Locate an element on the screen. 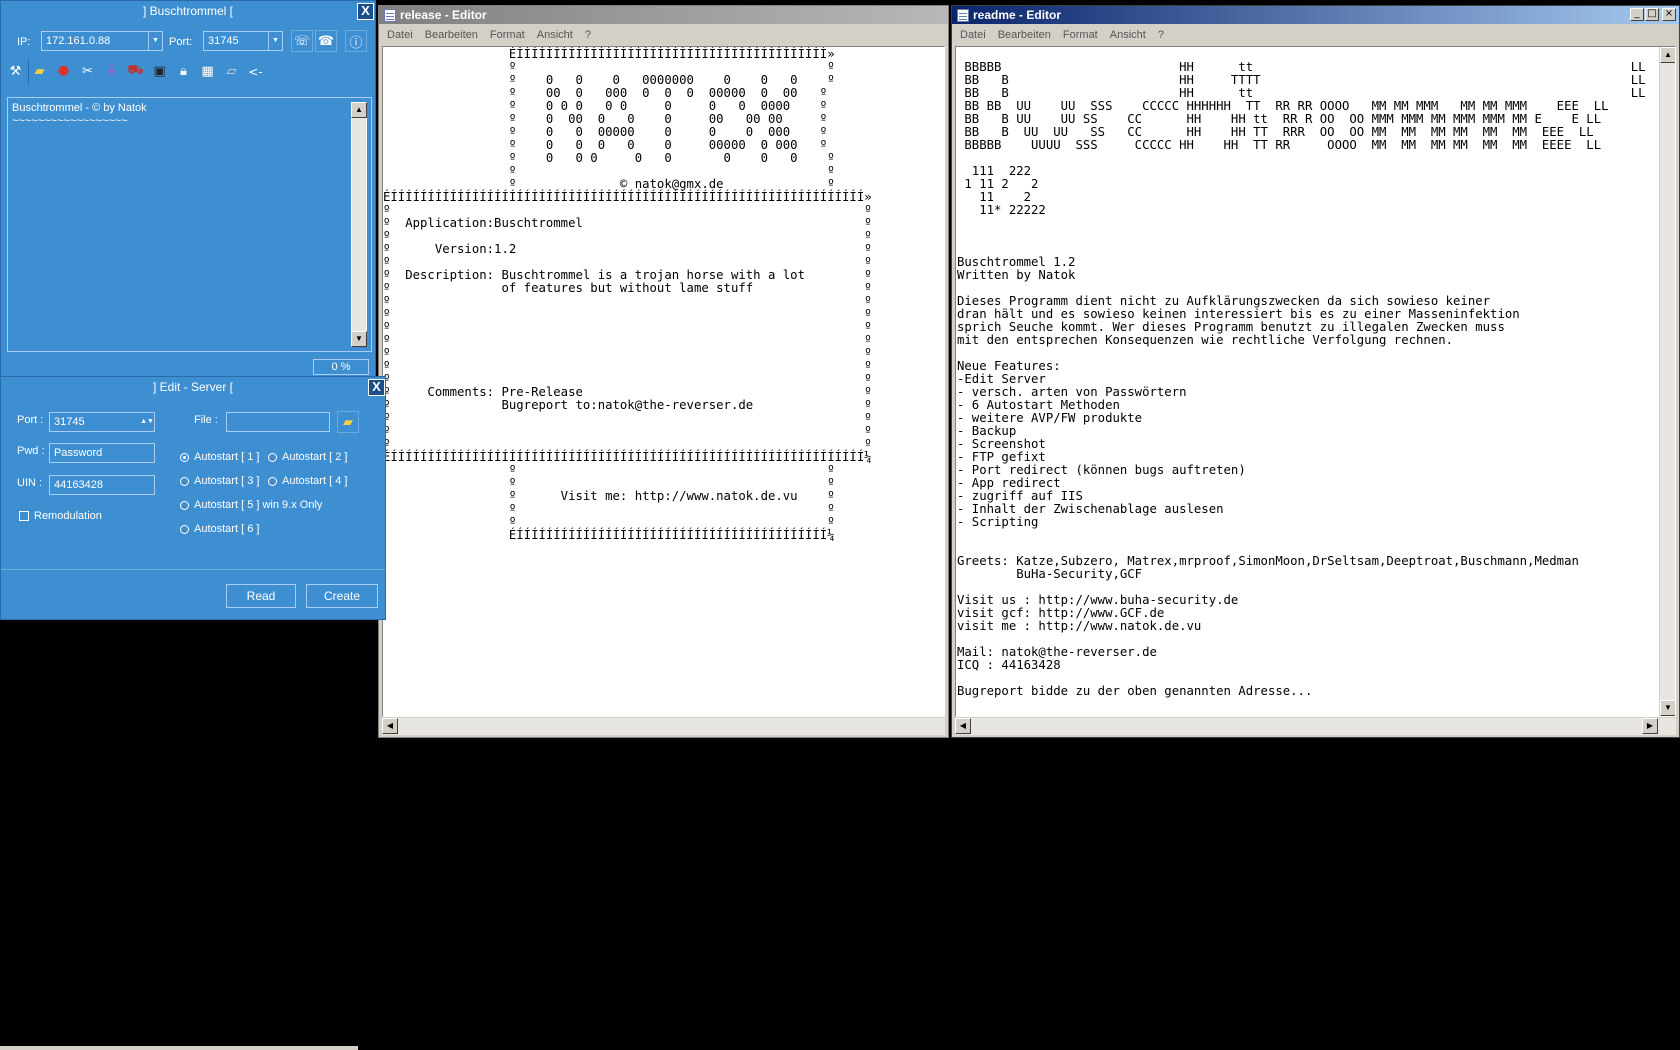 The height and width of the screenshot is (1050, 1680). disconnect-icon: ☎ is located at coordinates (326, 41).